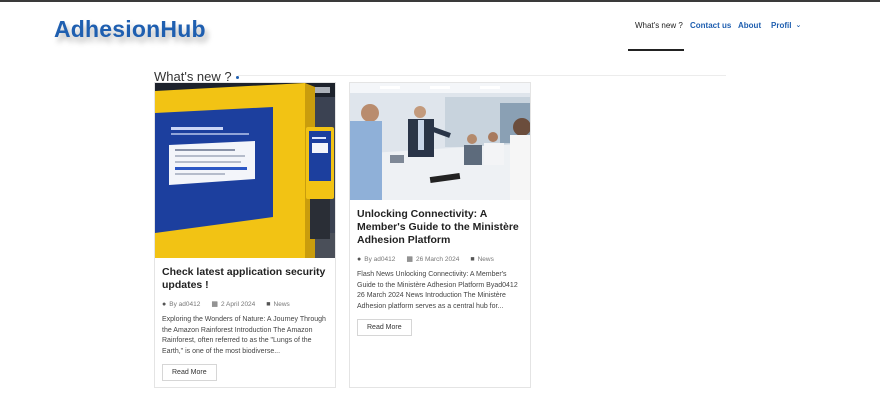  Describe the element at coordinates (238, 304) in the screenshot. I see `card-date: 2 April 2024` at that location.